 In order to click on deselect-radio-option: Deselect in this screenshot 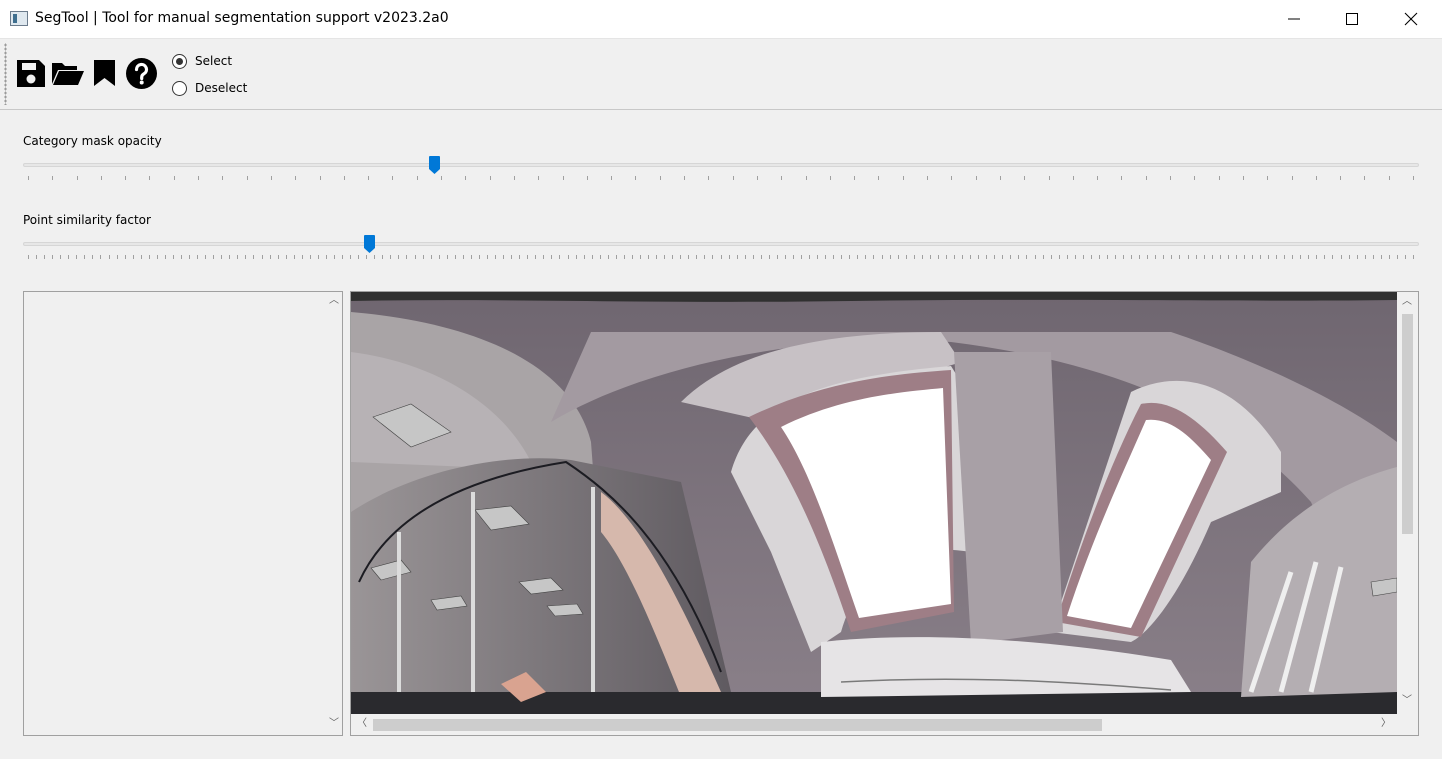, I will do `click(209, 88)`.